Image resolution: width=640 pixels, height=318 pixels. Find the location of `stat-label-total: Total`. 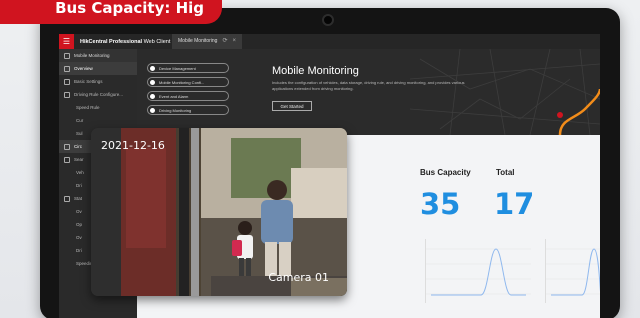

stat-label-total: Total is located at coordinates (505, 172).